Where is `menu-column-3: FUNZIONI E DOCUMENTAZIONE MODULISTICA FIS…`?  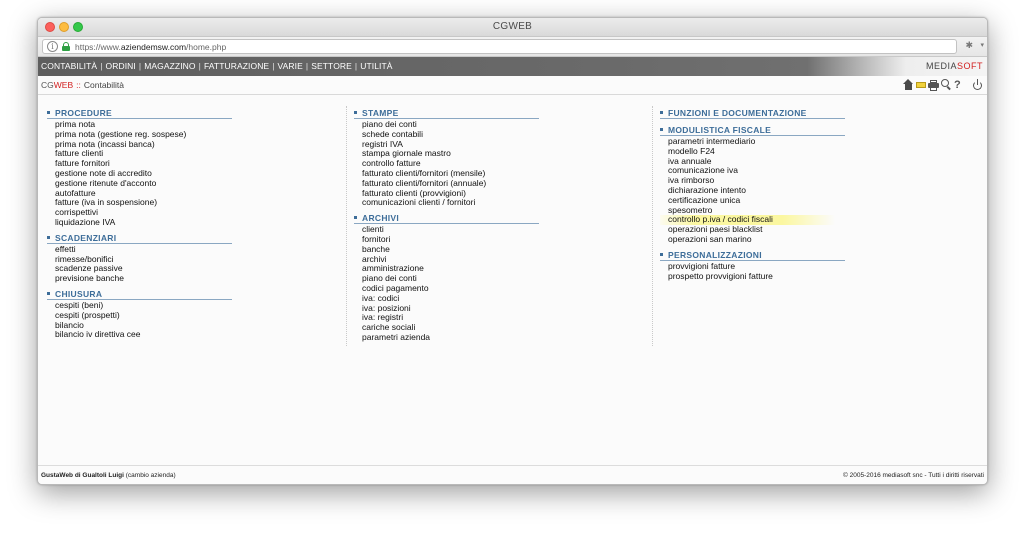 menu-column-3: FUNZIONI E DOCUMENTAZIONE MODULISTICA FIS… is located at coordinates (752, 197).